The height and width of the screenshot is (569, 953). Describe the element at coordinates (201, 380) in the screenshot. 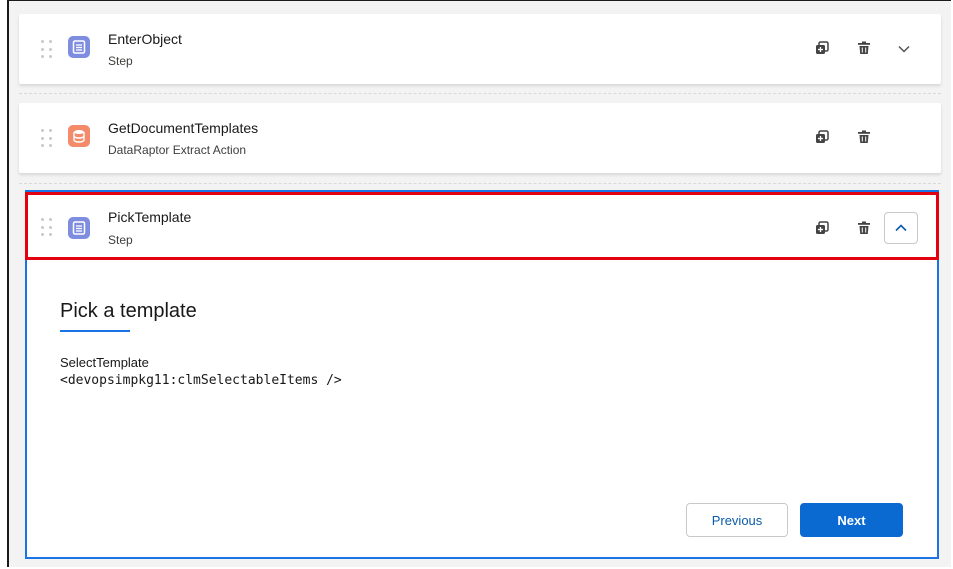

I see `field-component-markup: <devopsimpkg11:clmSelectableItems />` at that location.